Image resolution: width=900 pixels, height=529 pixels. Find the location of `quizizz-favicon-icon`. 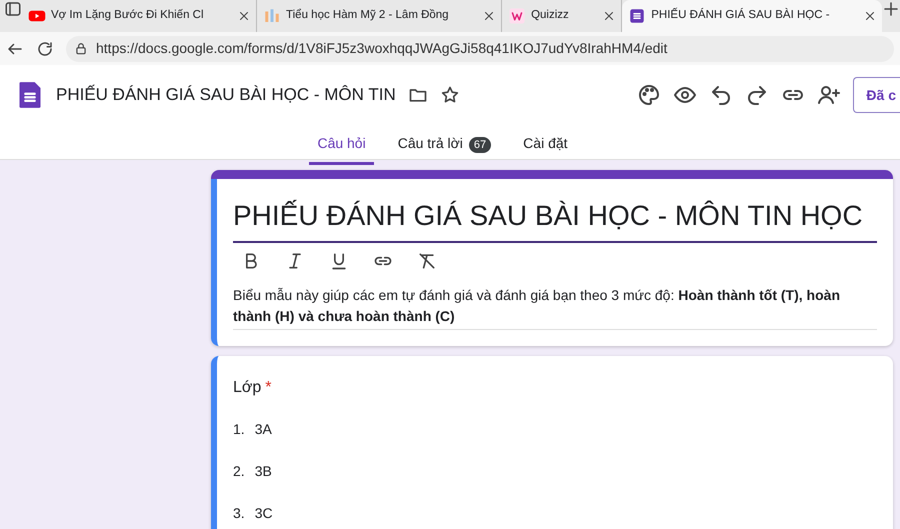

quizizz-favicon-icon is located at coordinates (517, 16).